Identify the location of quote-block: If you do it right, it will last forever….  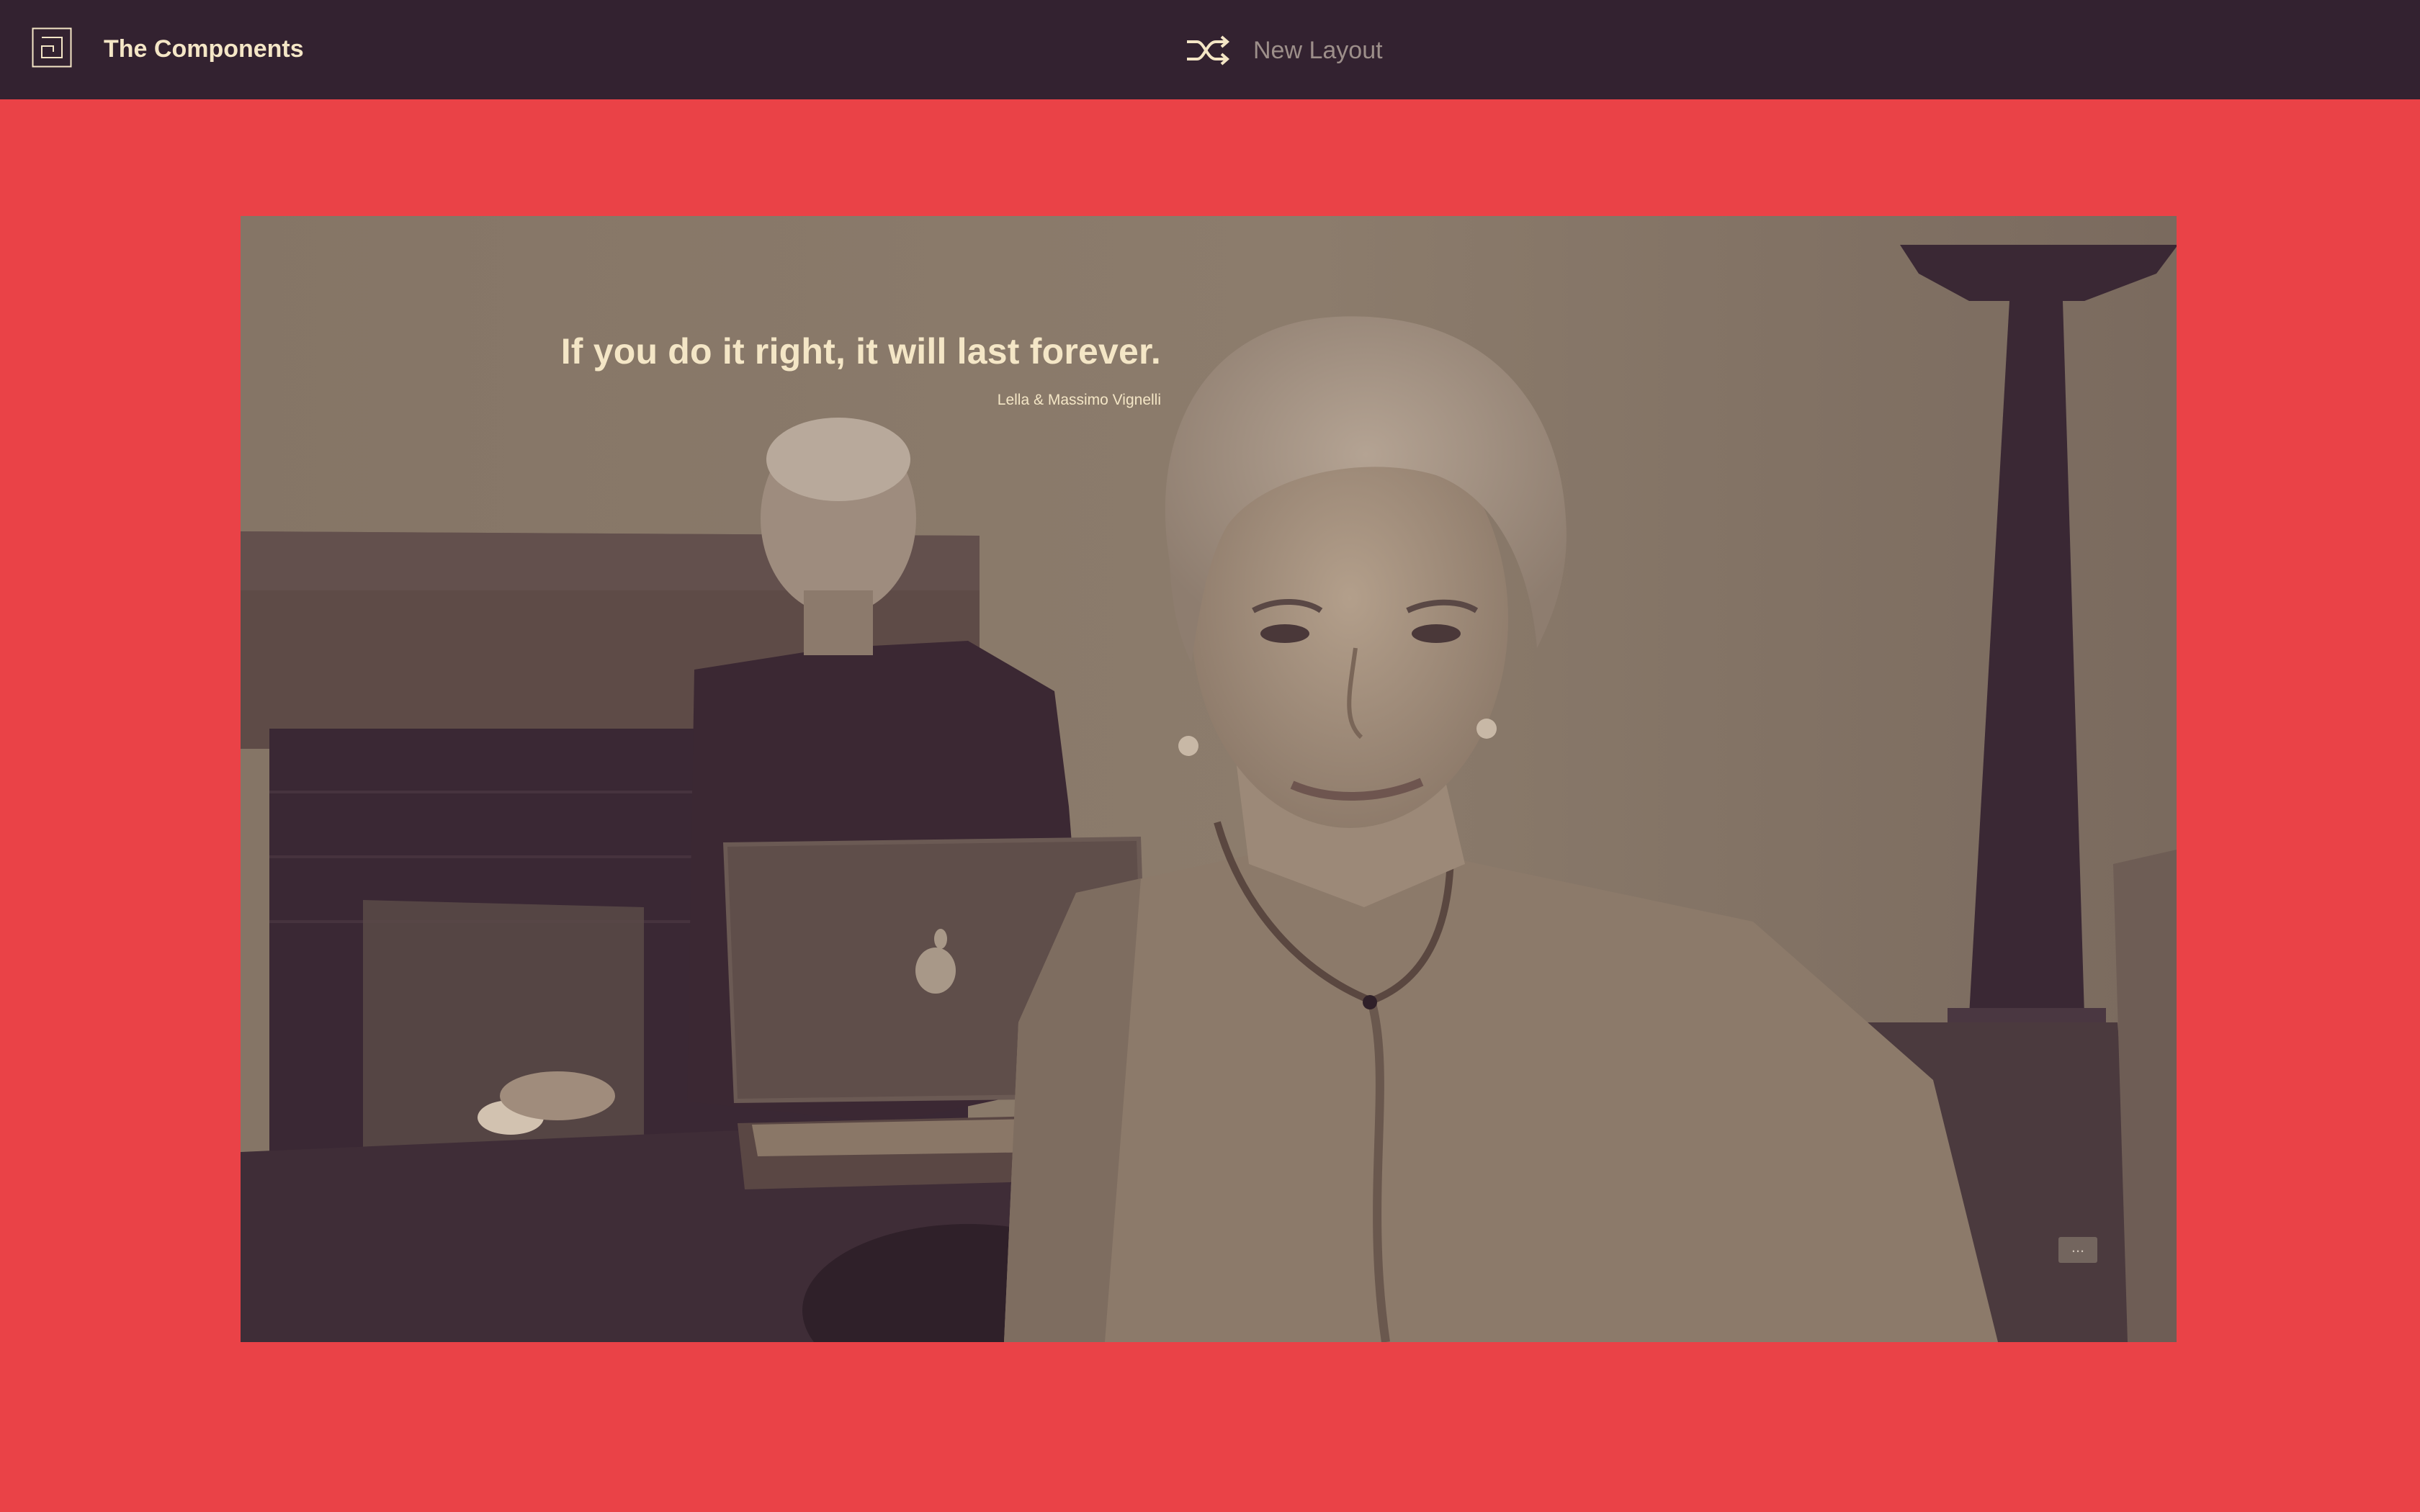
(861, 369).